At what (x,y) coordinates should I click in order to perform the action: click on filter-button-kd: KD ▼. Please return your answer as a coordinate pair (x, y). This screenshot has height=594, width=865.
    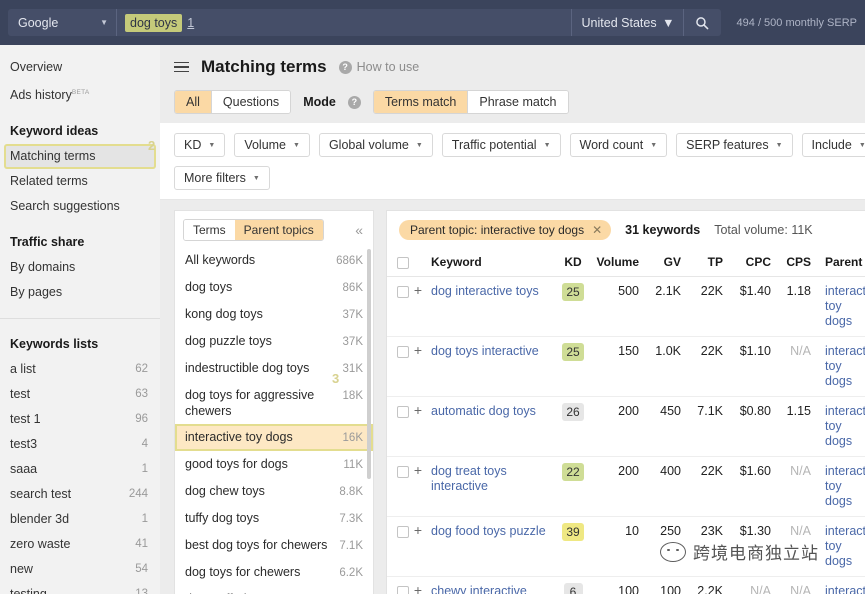
    Looking at the image, I should click on (200, 145).